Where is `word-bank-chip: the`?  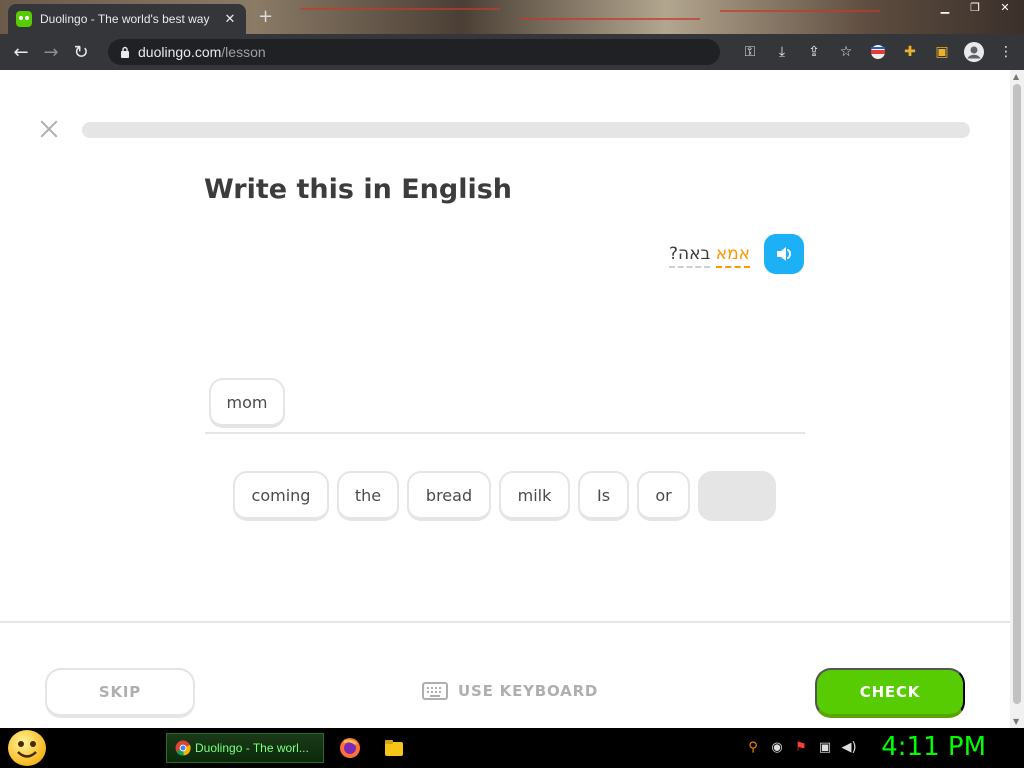 word-bank-chip: the is located at coordinates (368, 496).